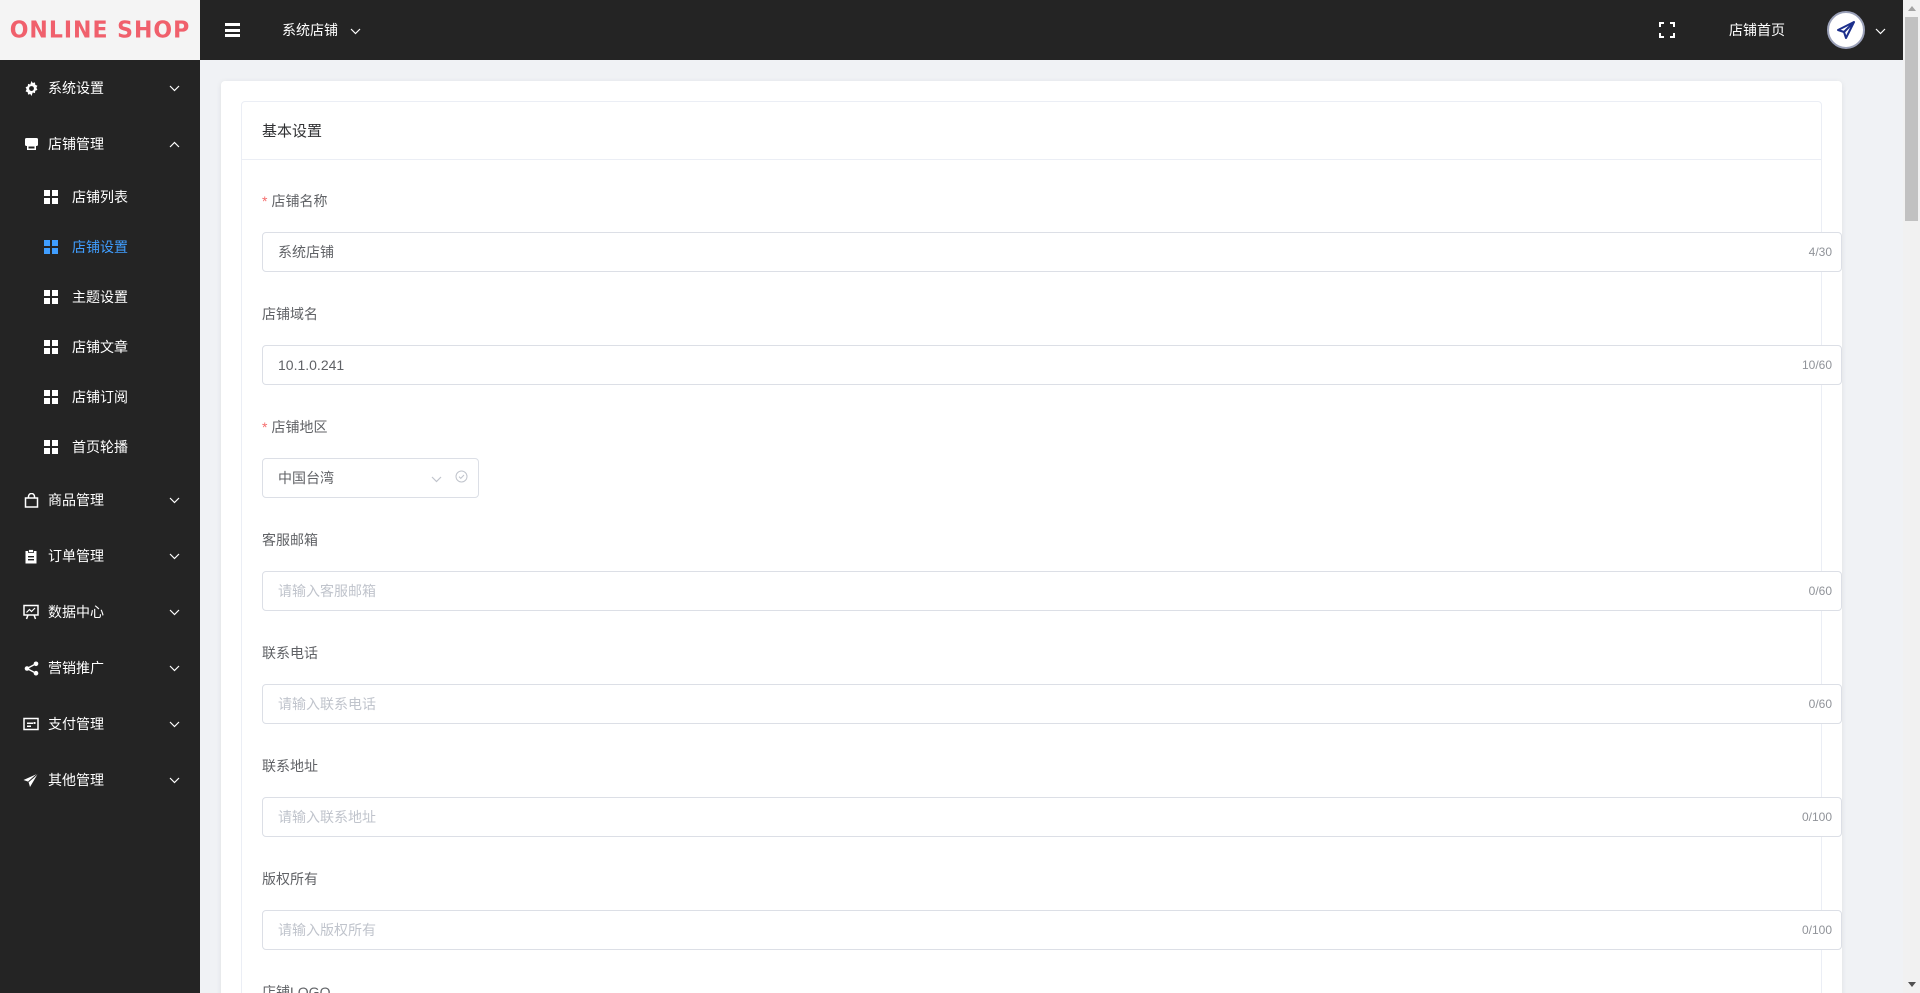 This screenshot has width=1920, height=993. What do you see at coordinates (1031, 879) in the screenshot?
I see `field-label: 版权所有` at bounding box center [1031, 879].